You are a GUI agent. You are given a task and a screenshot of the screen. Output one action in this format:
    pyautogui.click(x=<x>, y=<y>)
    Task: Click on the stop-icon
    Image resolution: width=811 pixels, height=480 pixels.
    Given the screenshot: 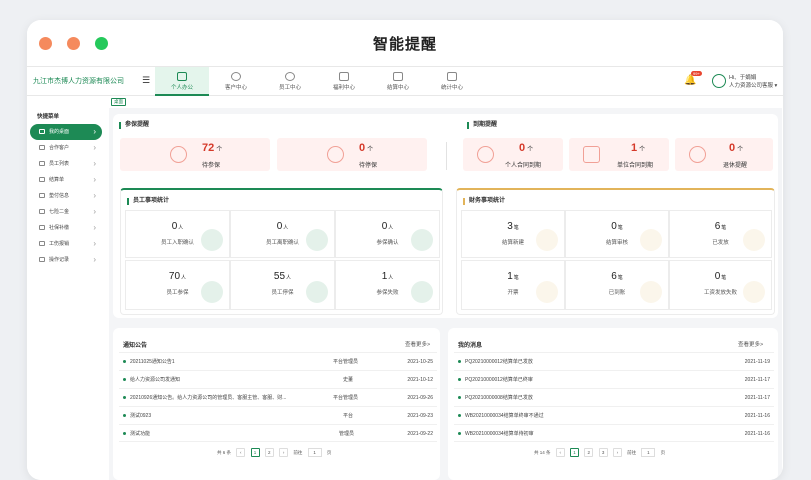 What is the action you would take?
    pyautogui.click(x=317, y=292)
    